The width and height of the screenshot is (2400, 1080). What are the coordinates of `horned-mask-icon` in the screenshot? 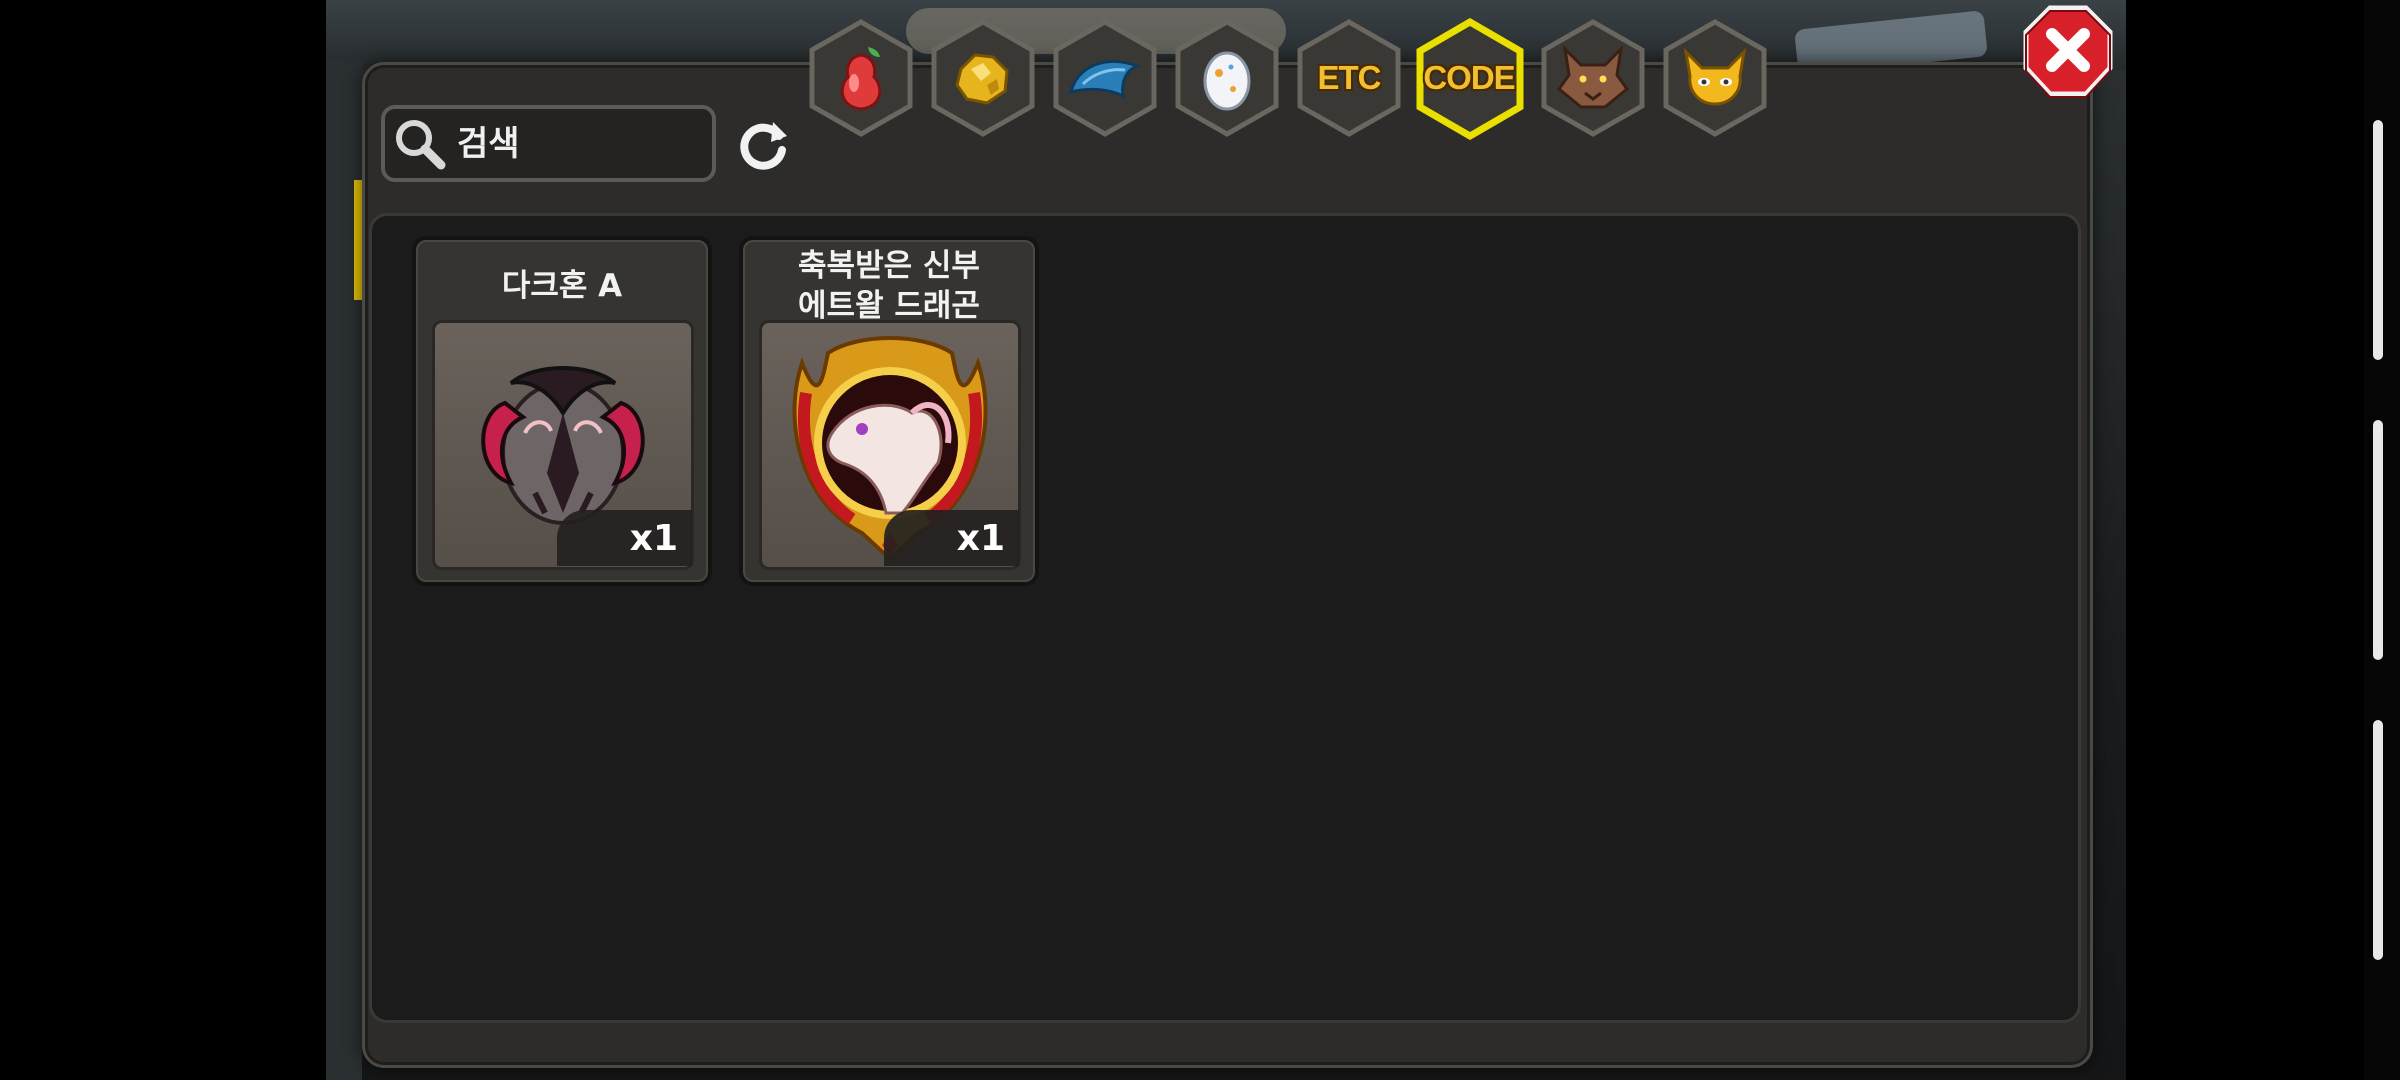 It's located at (1715, 78).